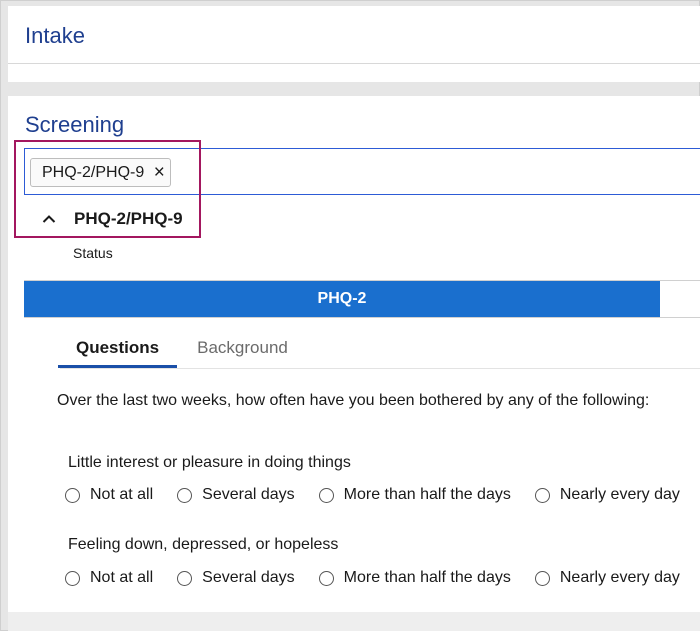 The image size is (700, 631). Describe the element at coordinates (354, 35) in the screenshot. I see `intake-card: Intake` at that location.